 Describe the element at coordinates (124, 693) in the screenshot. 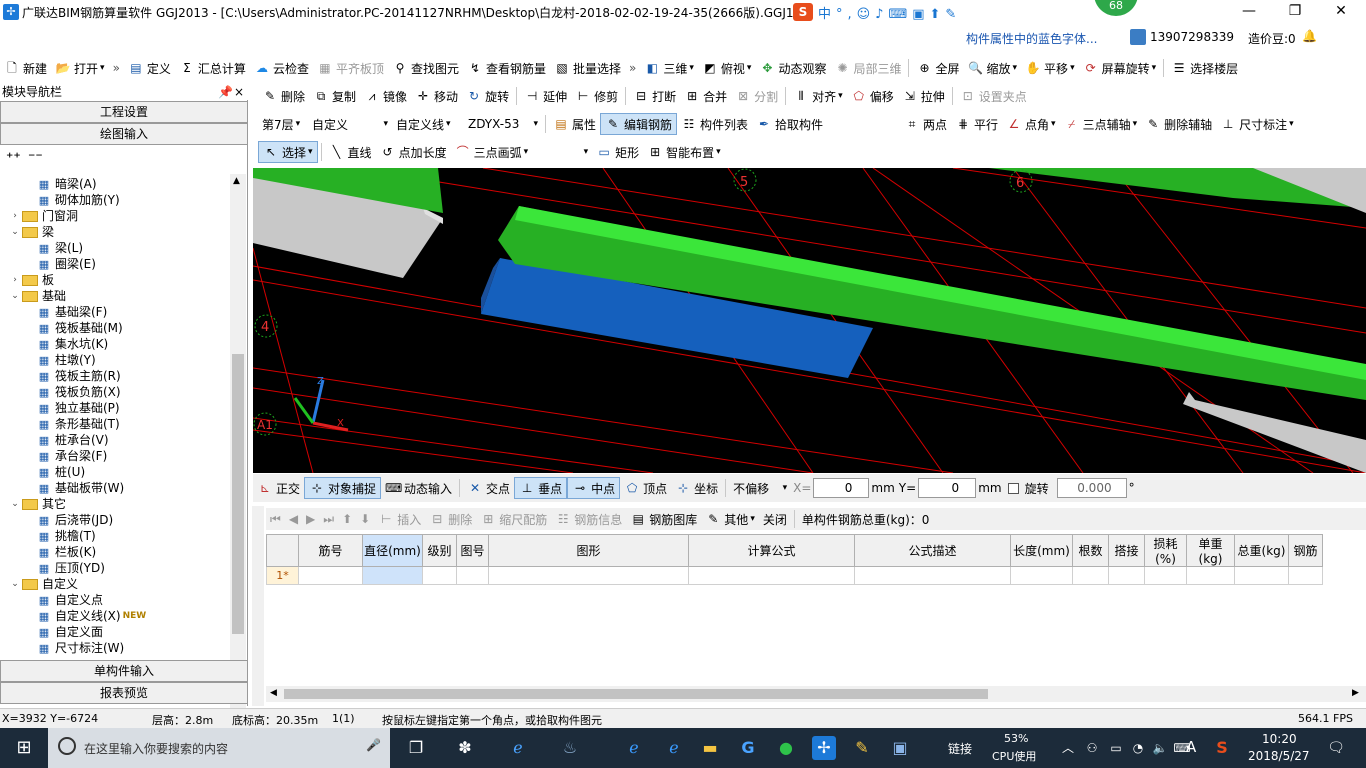

I see `report-preview-button: 报表预览` at that location.